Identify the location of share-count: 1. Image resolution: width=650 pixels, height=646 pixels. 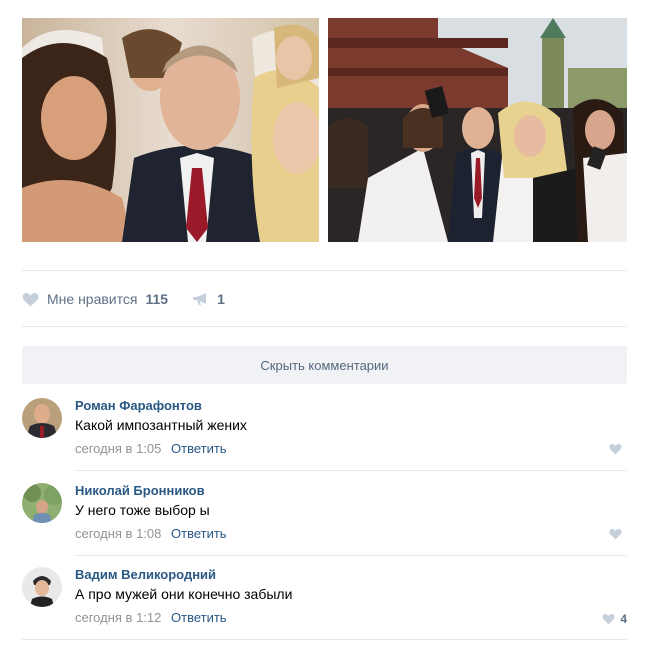
(221, 299).